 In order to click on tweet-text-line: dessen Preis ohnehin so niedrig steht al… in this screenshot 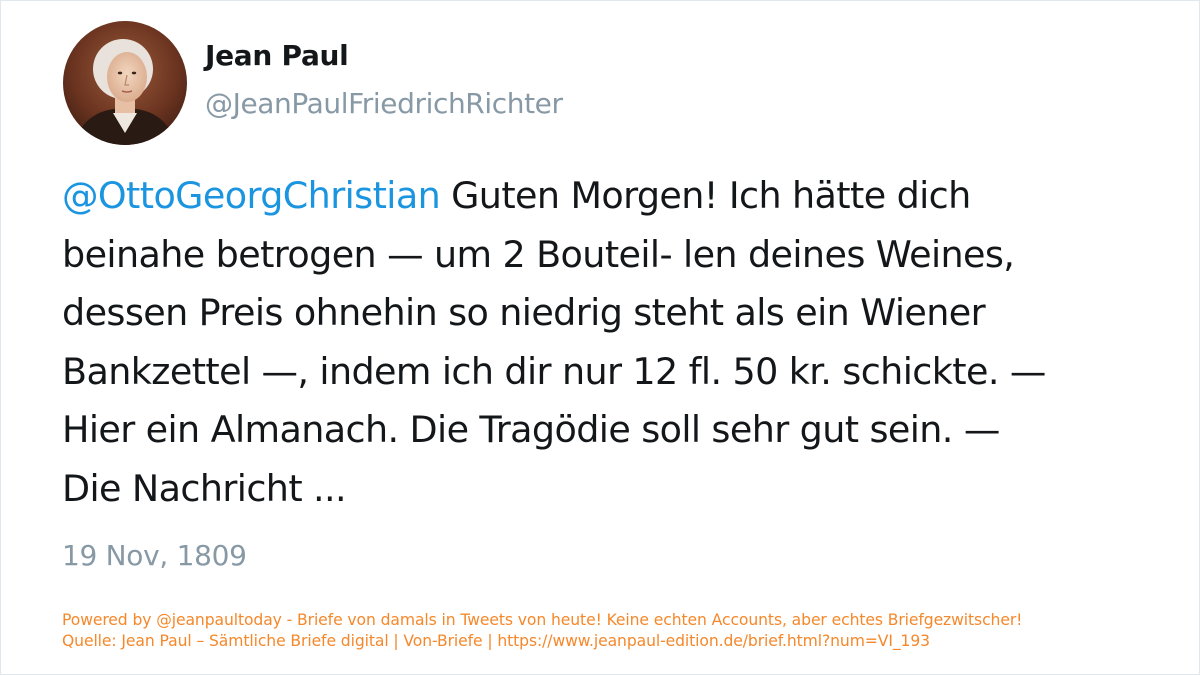, I will do `click(524, 312)`.